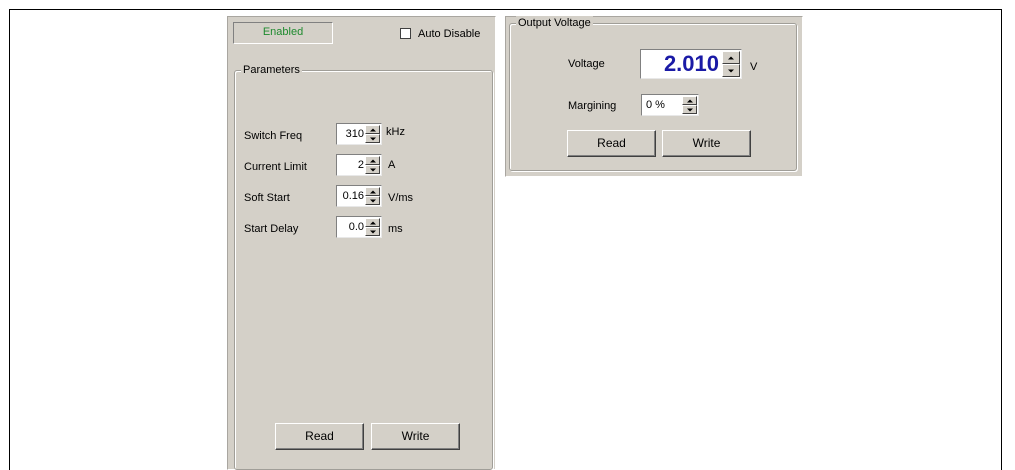  Describe the element at coordinates (415, 436) in the screenshot. I see `parameters-write-button: Write` at that location.